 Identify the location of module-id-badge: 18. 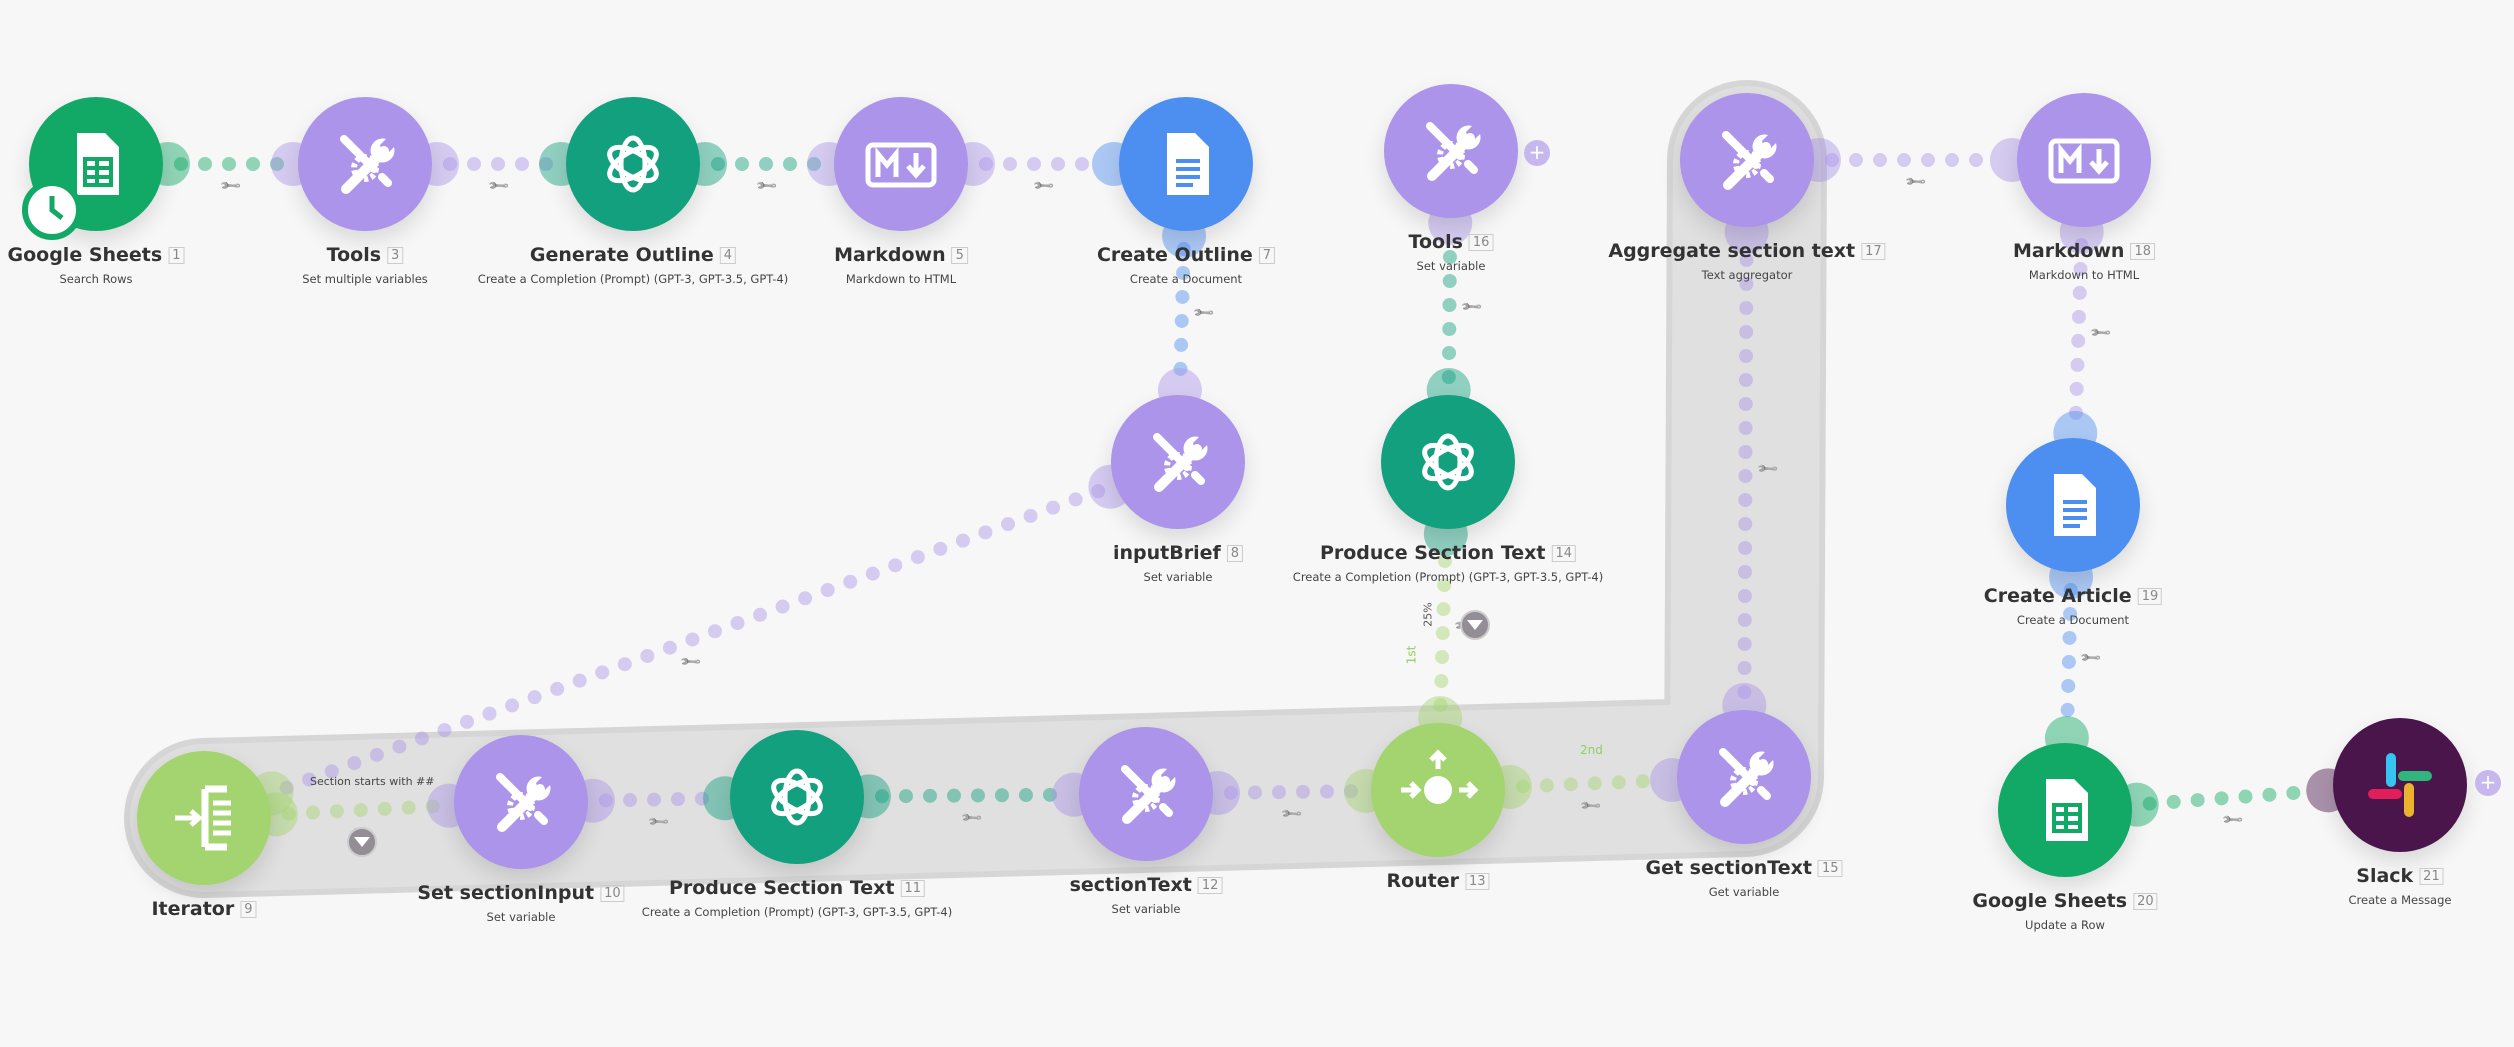
(2143, 251).